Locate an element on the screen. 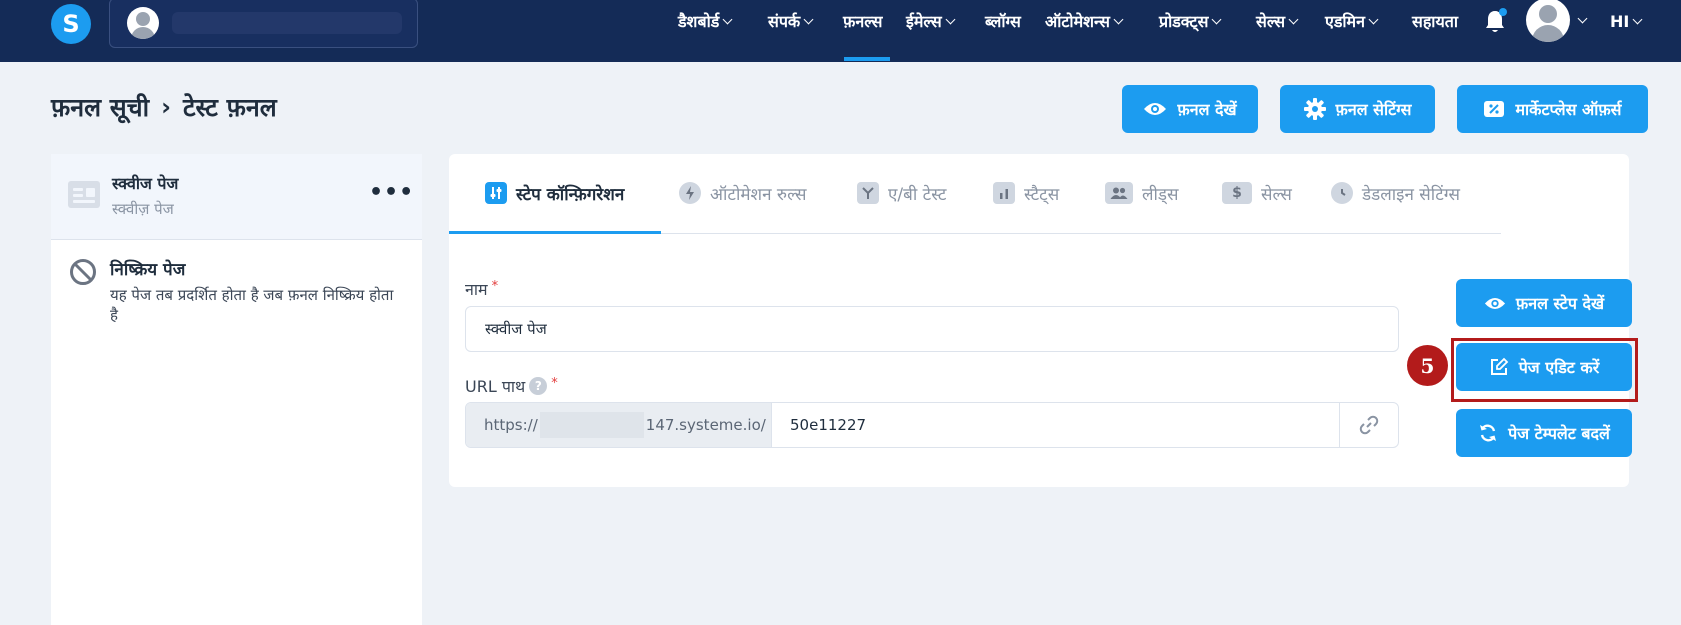  split-icon is located at coordinates (868, 193).